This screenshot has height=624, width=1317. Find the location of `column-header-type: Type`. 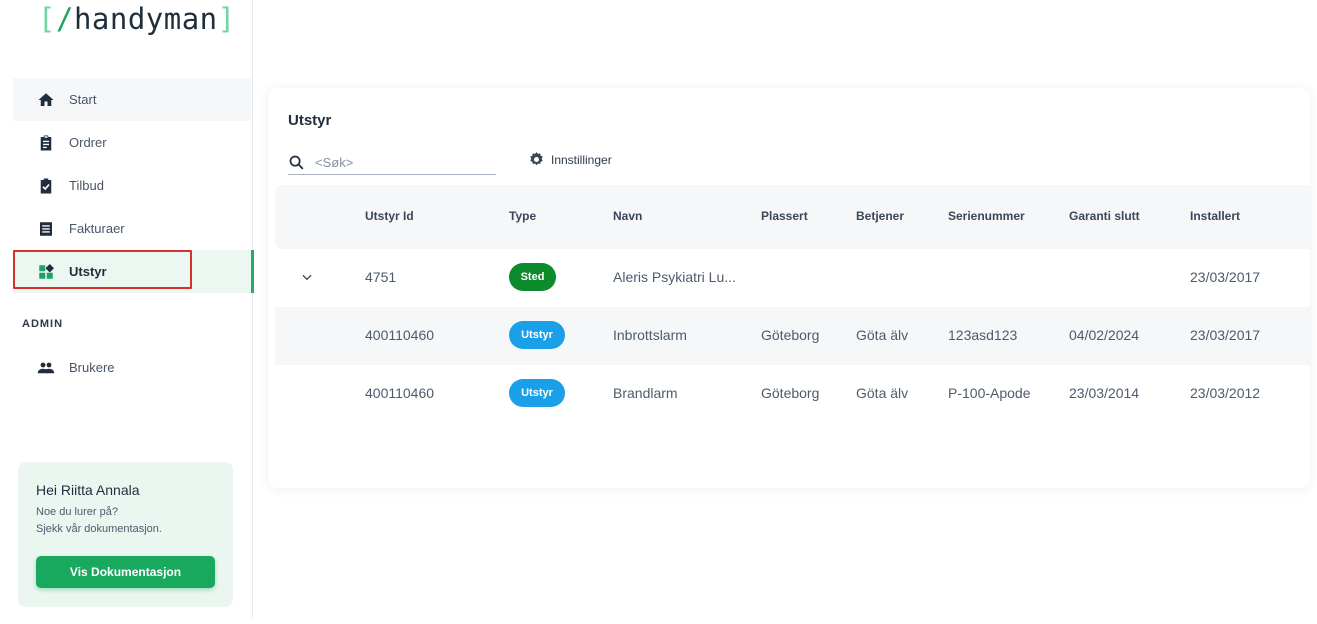

column-header-type: Type is located at coordinates (522, 216).